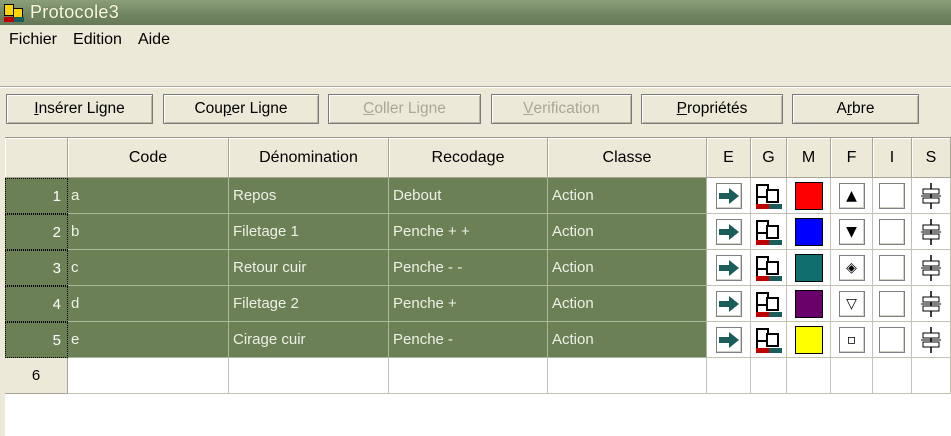  What do you see at coordinates (468, 268) in the screenshot?
I see `cell-recodage: Penche - -` at bounding box center [468, 268].